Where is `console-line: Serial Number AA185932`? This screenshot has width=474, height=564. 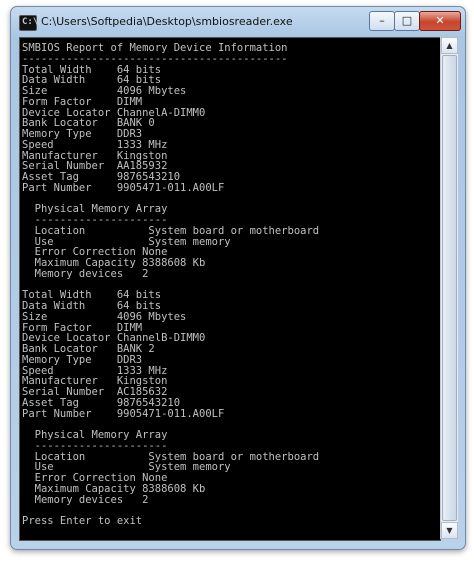
console-line: Serial Number AA185932 is located at coordinates (95, 166).